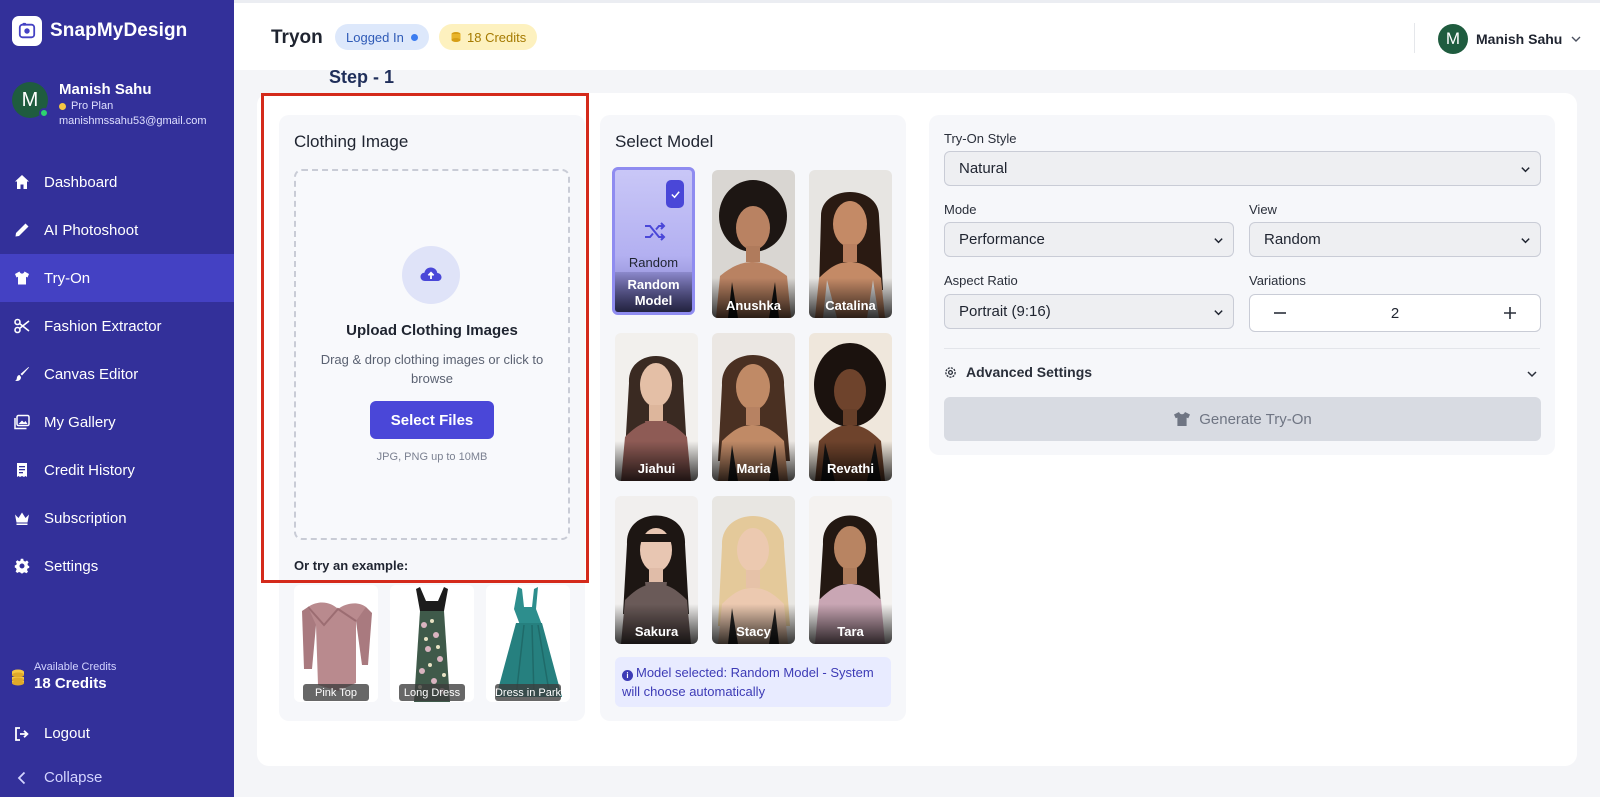 The height and width of the screenshot is (797, 1600). What do you see at coordinates (22, 326) in the screenshot?
I see `scissors-icon` at bounding box center [22, 326].